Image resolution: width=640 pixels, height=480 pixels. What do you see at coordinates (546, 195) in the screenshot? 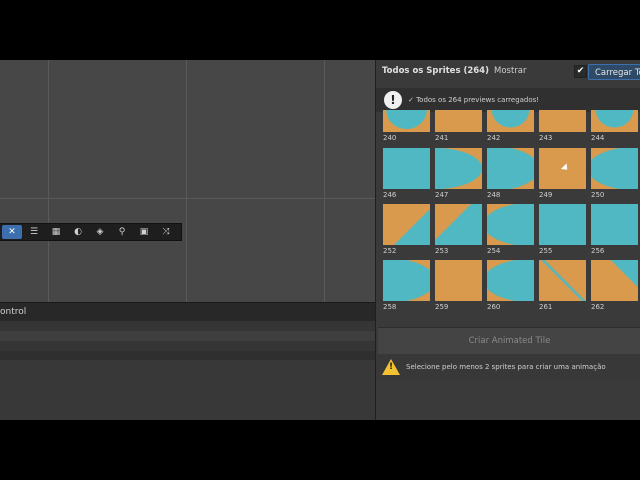
I see `sprite-index-label: 249` at bounding box center [546, 195].